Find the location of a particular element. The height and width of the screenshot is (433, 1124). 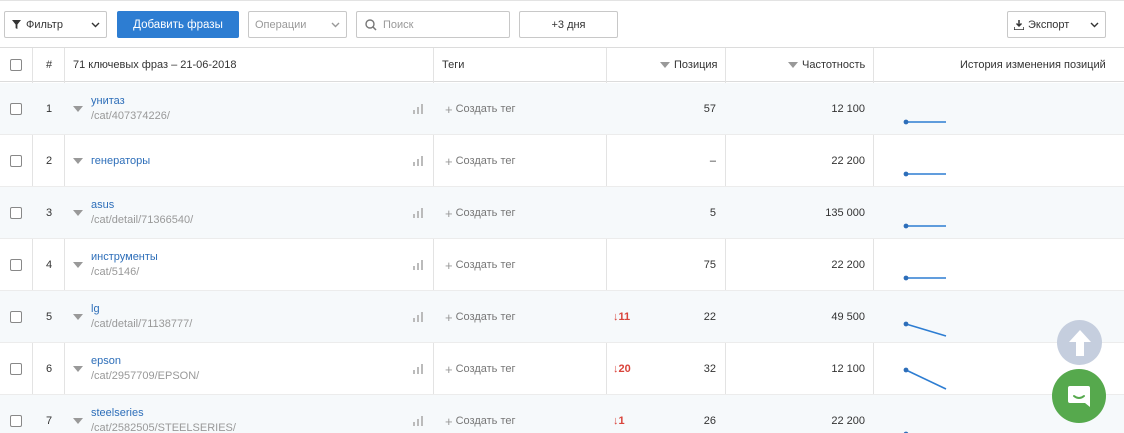

filter-label: Фильтр is located at coordinates (44, 24).